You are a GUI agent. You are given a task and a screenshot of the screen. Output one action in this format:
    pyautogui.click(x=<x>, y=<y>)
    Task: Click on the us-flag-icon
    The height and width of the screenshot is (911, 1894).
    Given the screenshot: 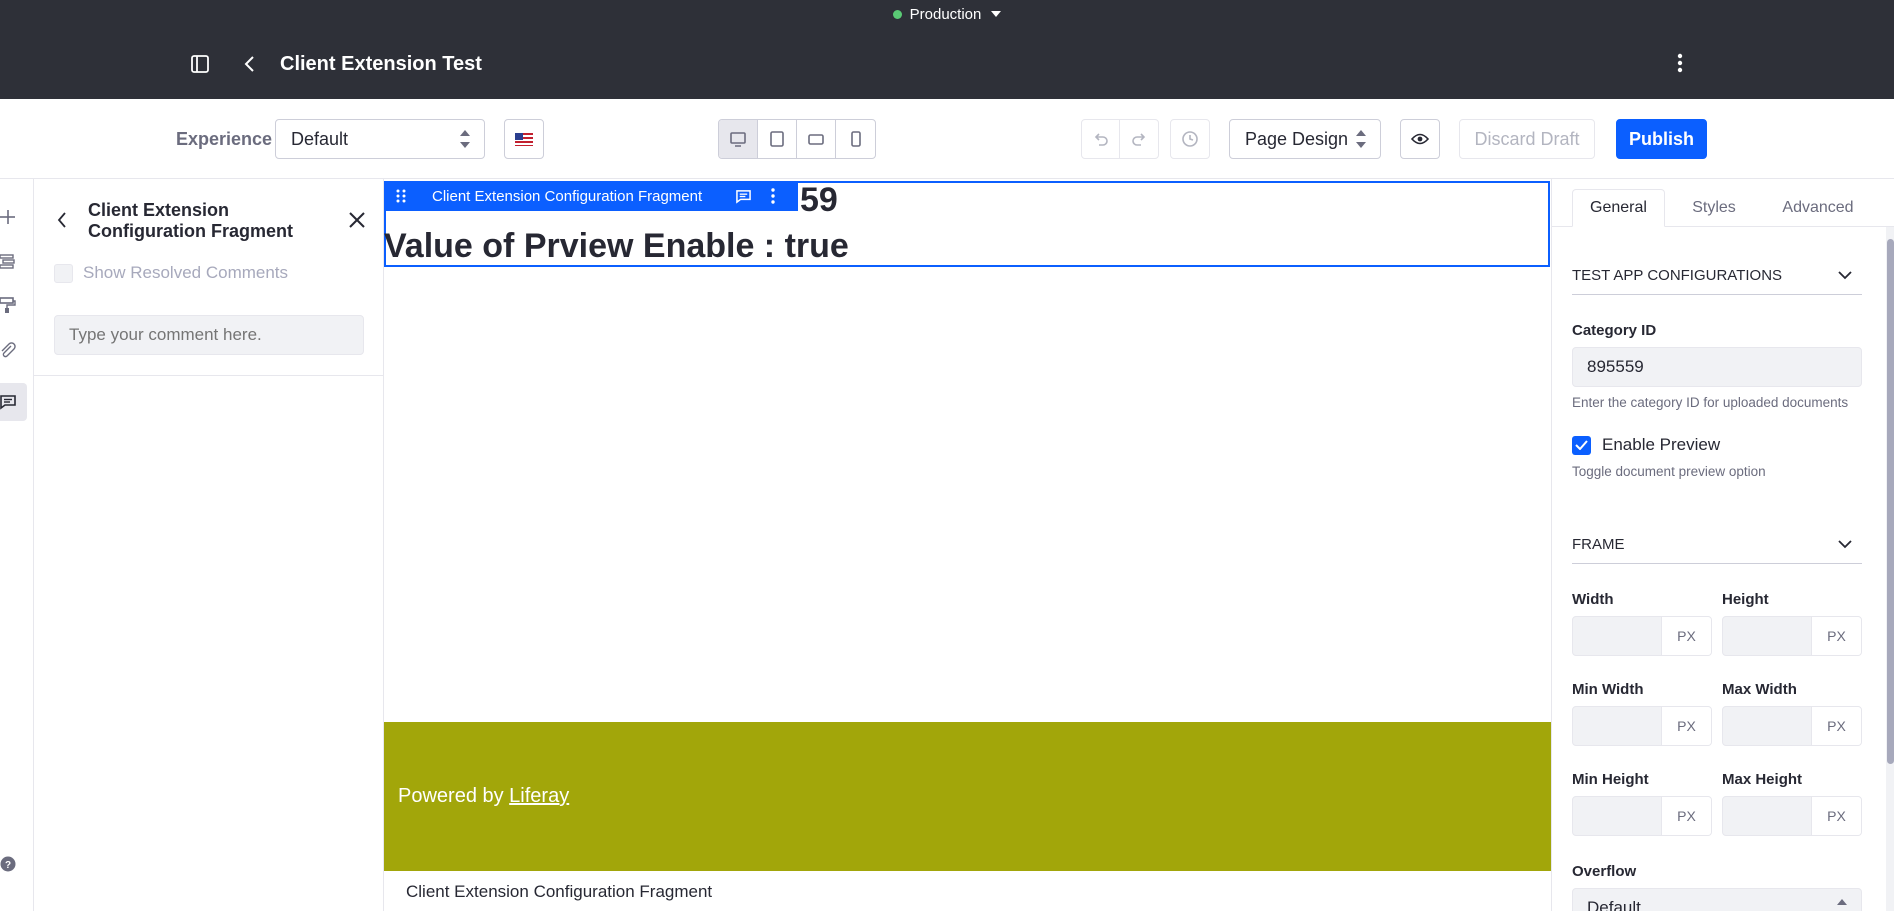 What is the action you would take?
    pyautogui.click(x=524, y=139)
    